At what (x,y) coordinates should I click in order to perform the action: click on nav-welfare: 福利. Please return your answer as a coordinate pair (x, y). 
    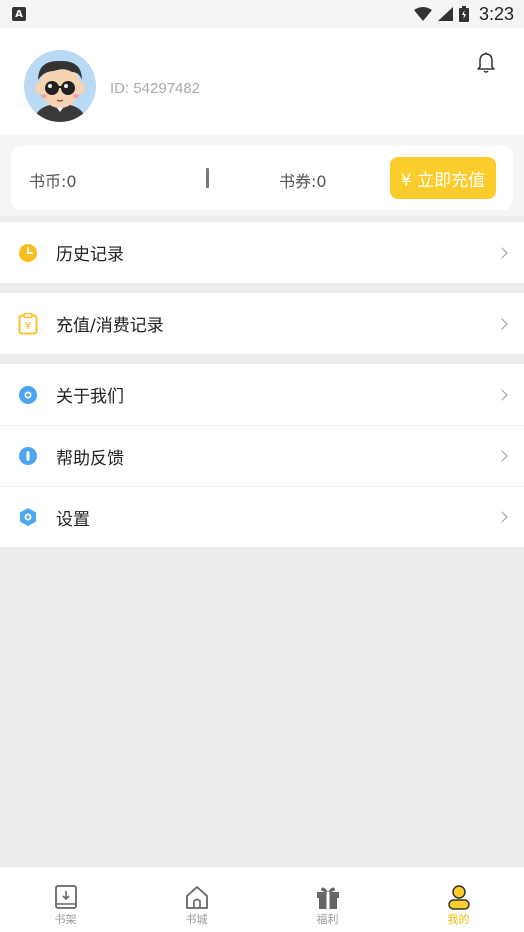
    Looking at the image, I should click on (327, 899).